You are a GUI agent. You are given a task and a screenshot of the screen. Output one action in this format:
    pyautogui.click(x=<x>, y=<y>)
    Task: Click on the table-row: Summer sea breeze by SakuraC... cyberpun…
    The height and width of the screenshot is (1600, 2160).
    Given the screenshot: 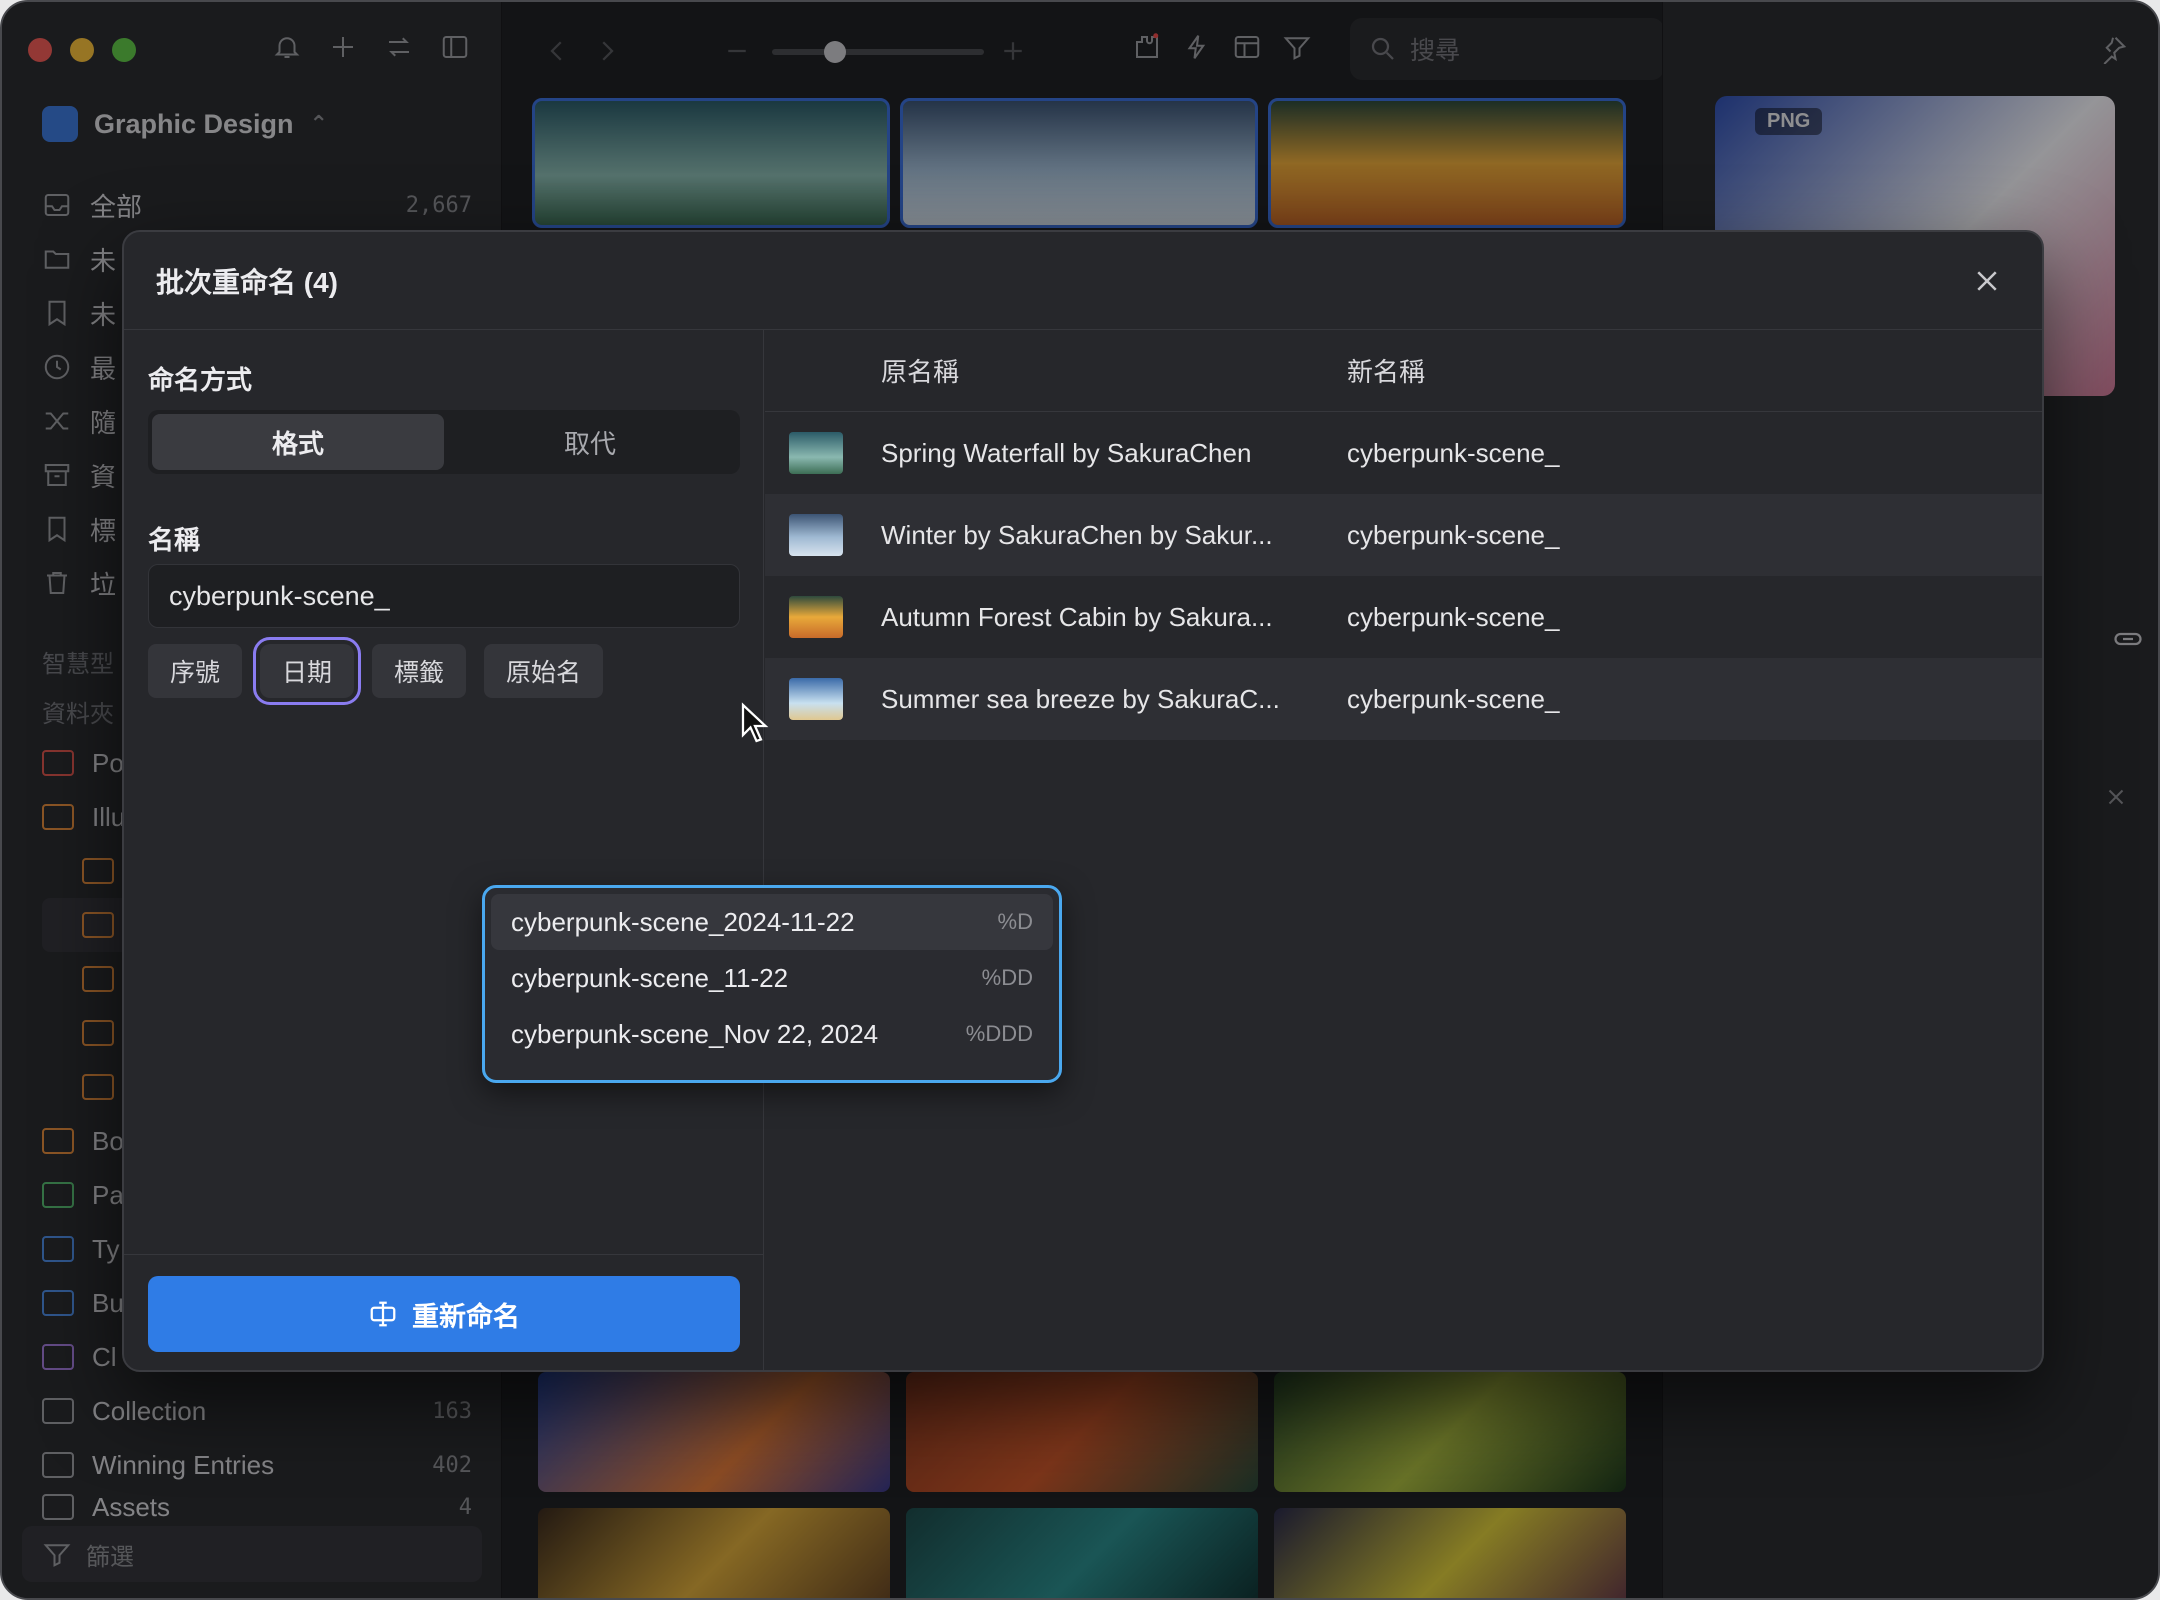 What is the action you would take?
    pyautogui.click(x=1403, y=699)
    